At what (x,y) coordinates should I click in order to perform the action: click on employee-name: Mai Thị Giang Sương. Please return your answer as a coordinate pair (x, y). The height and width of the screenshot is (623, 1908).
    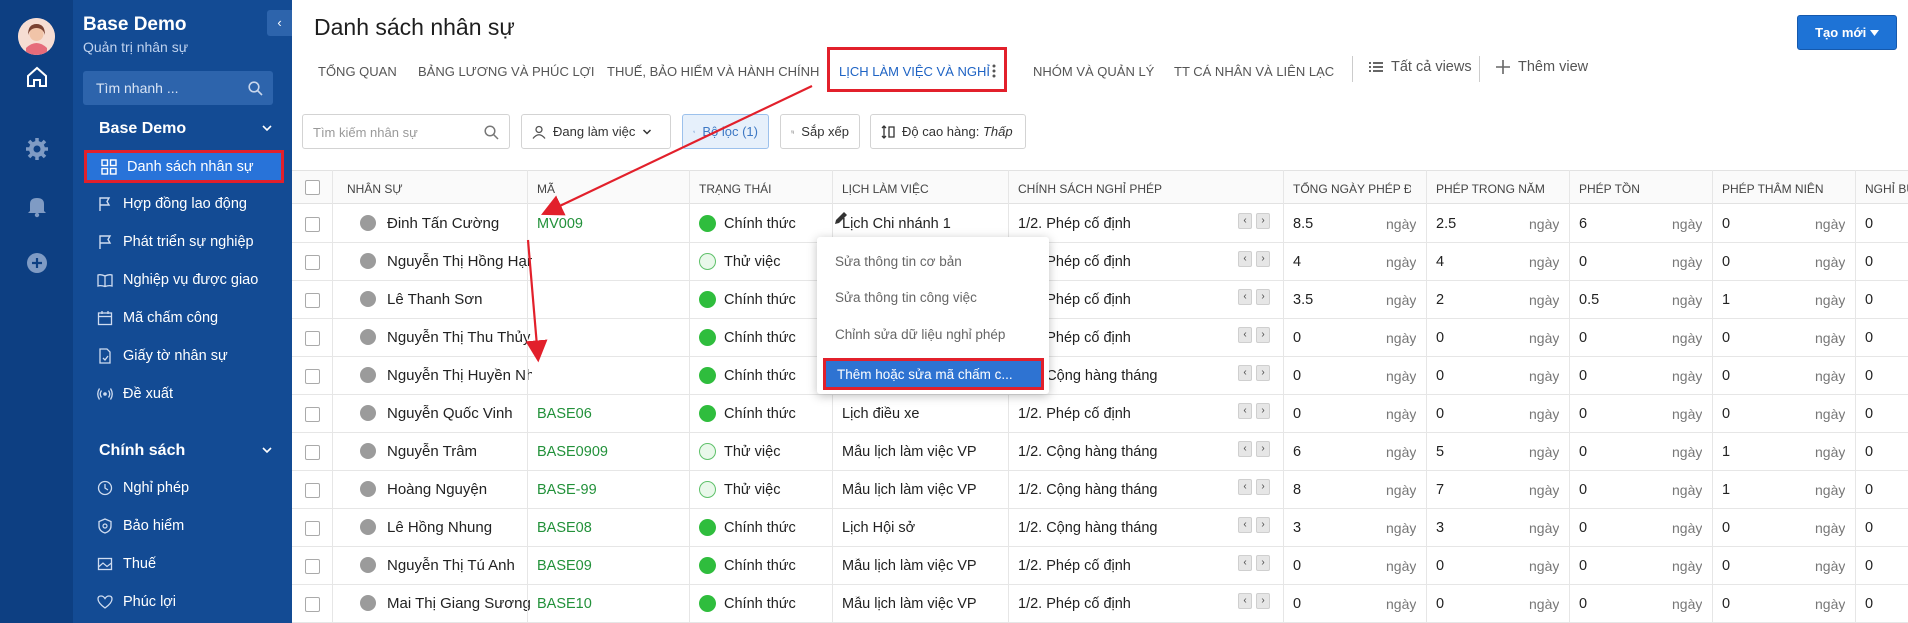
    Looking at the image, I should click on (459, 603).